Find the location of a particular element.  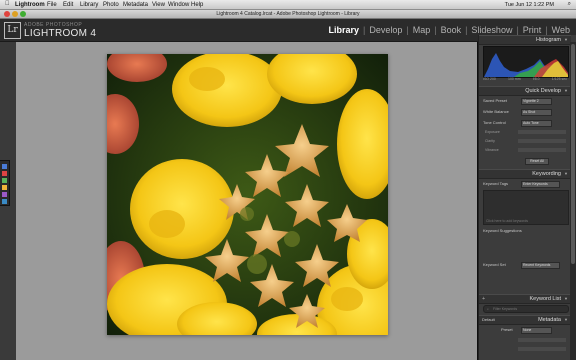

focal-length-value: 100 mm is located at coordinates (514, 79).